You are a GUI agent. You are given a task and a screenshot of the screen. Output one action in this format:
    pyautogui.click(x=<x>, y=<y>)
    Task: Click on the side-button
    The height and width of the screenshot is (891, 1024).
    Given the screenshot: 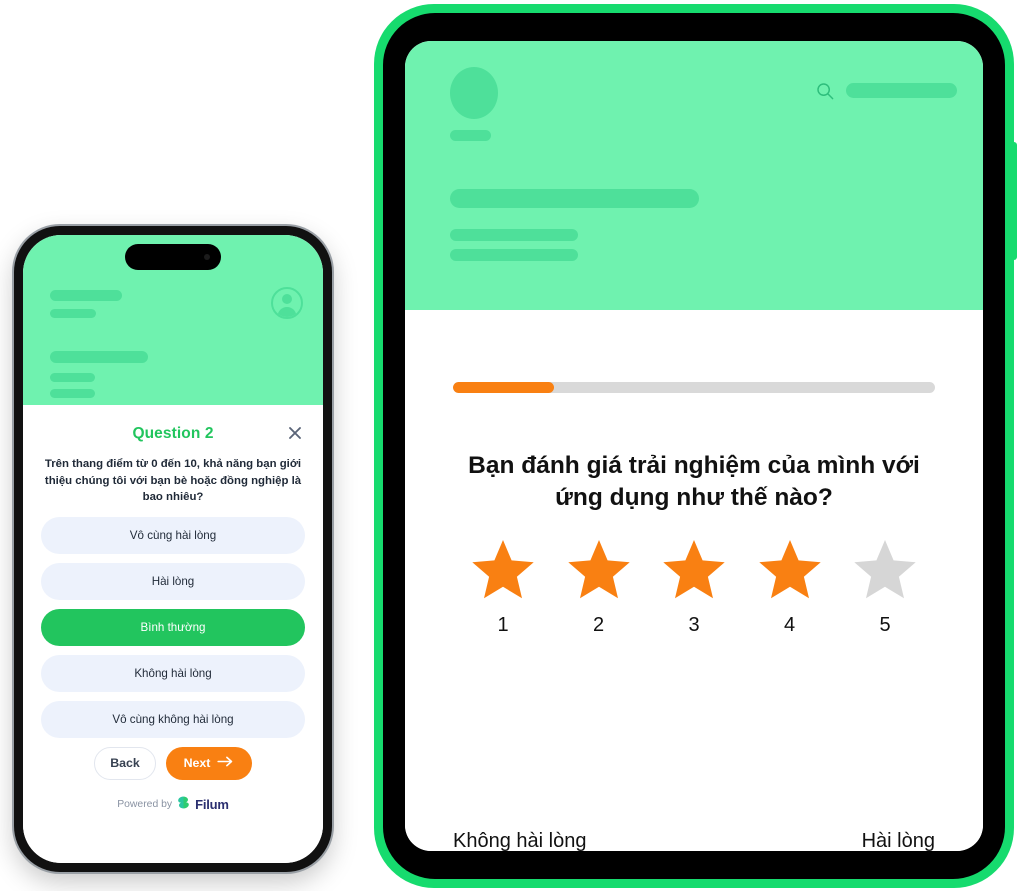 What is the action you would take?
    pyautogui.click(x=1014, y=201)
    